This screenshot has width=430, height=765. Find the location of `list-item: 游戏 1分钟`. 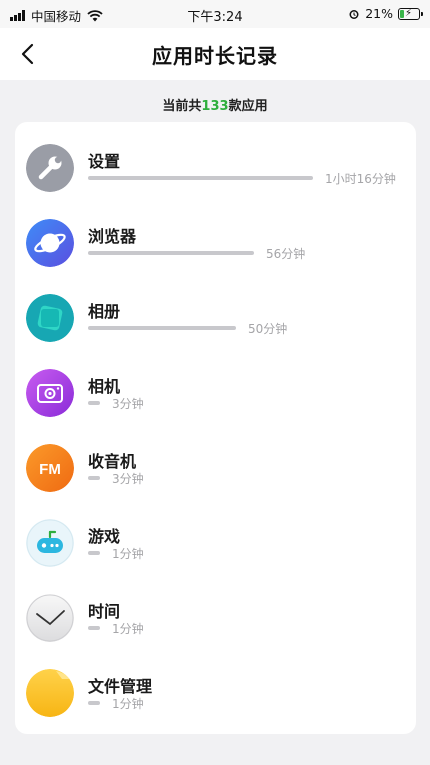

list-item: 游戏 1分钟 is located at coordinates (215, 548).